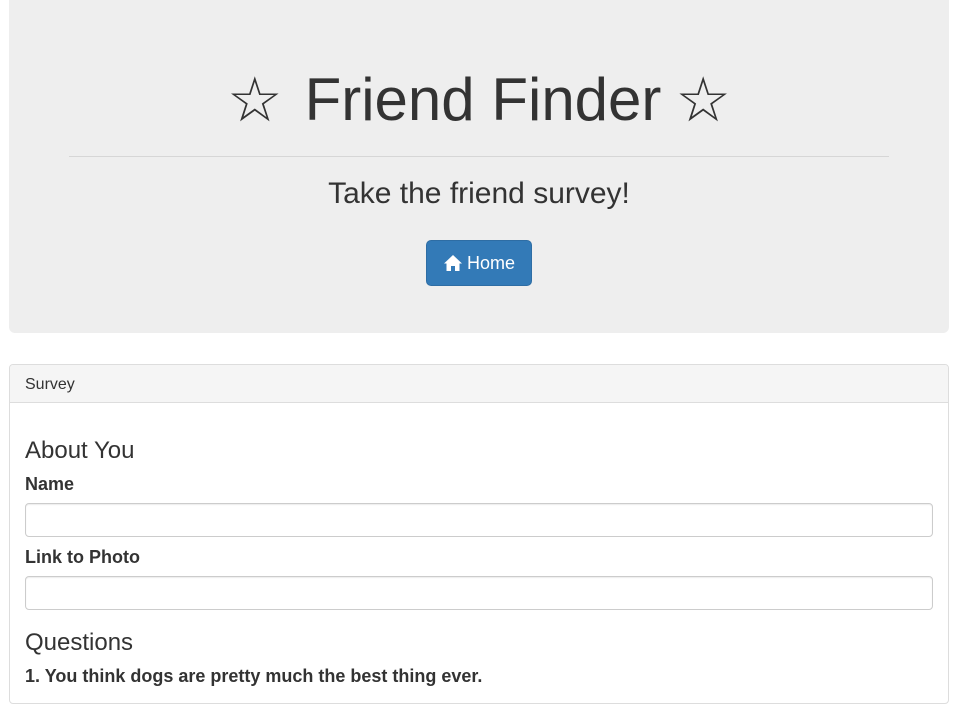 This screenshot has height=704, width=962. I want to click on page-title-text: Friend Finder, so click(483, 99).